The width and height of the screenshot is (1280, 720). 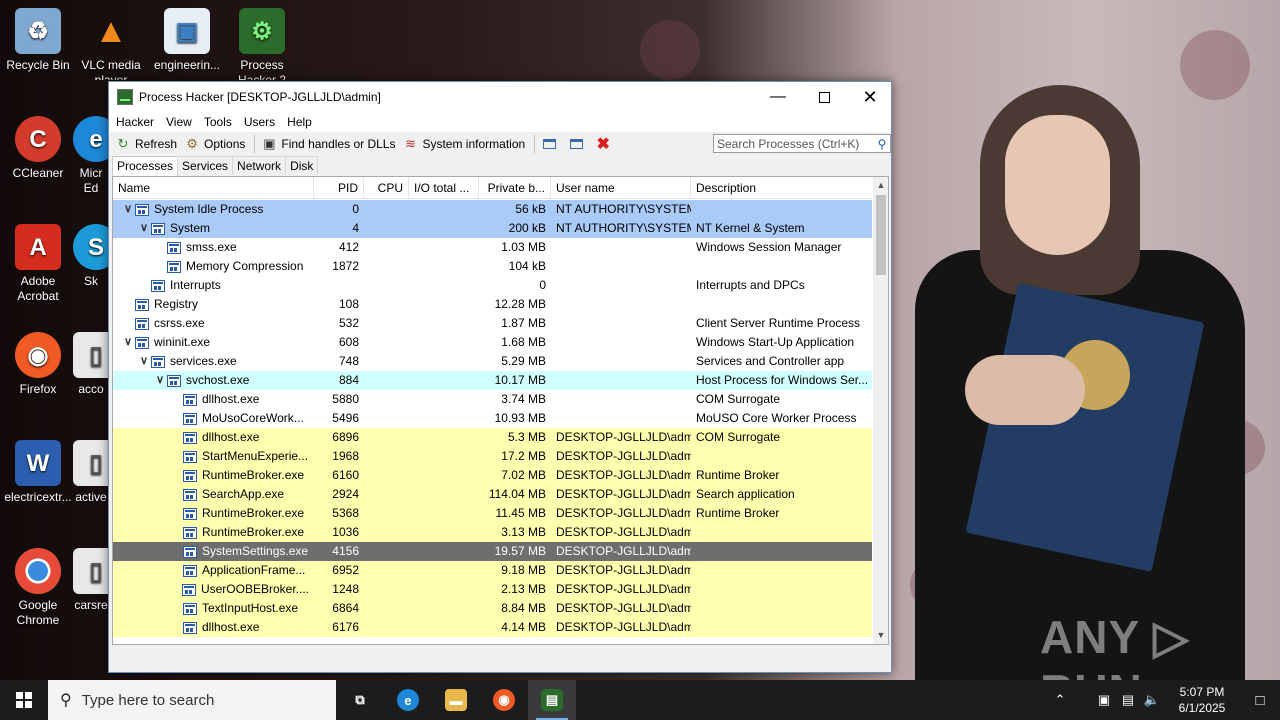 I want to click on vertical-scrollbar: ▲ ▼, so click(x=880, y=410).